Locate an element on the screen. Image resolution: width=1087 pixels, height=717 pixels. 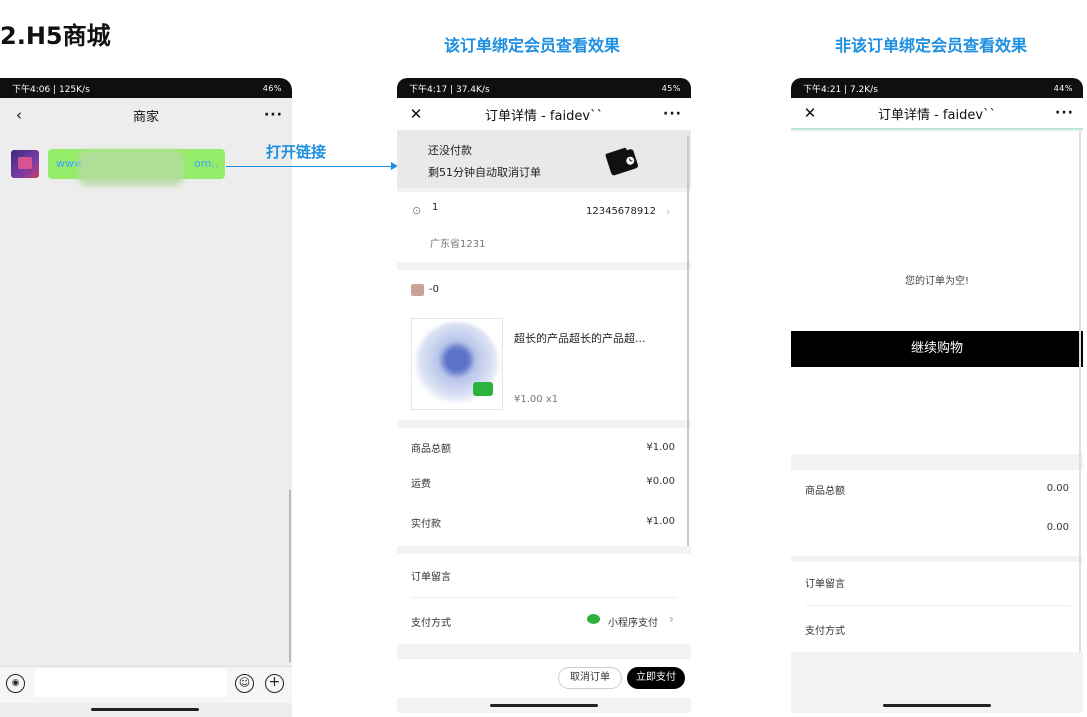
battery-indicator: 44% is located at coordinates (1063, 88).